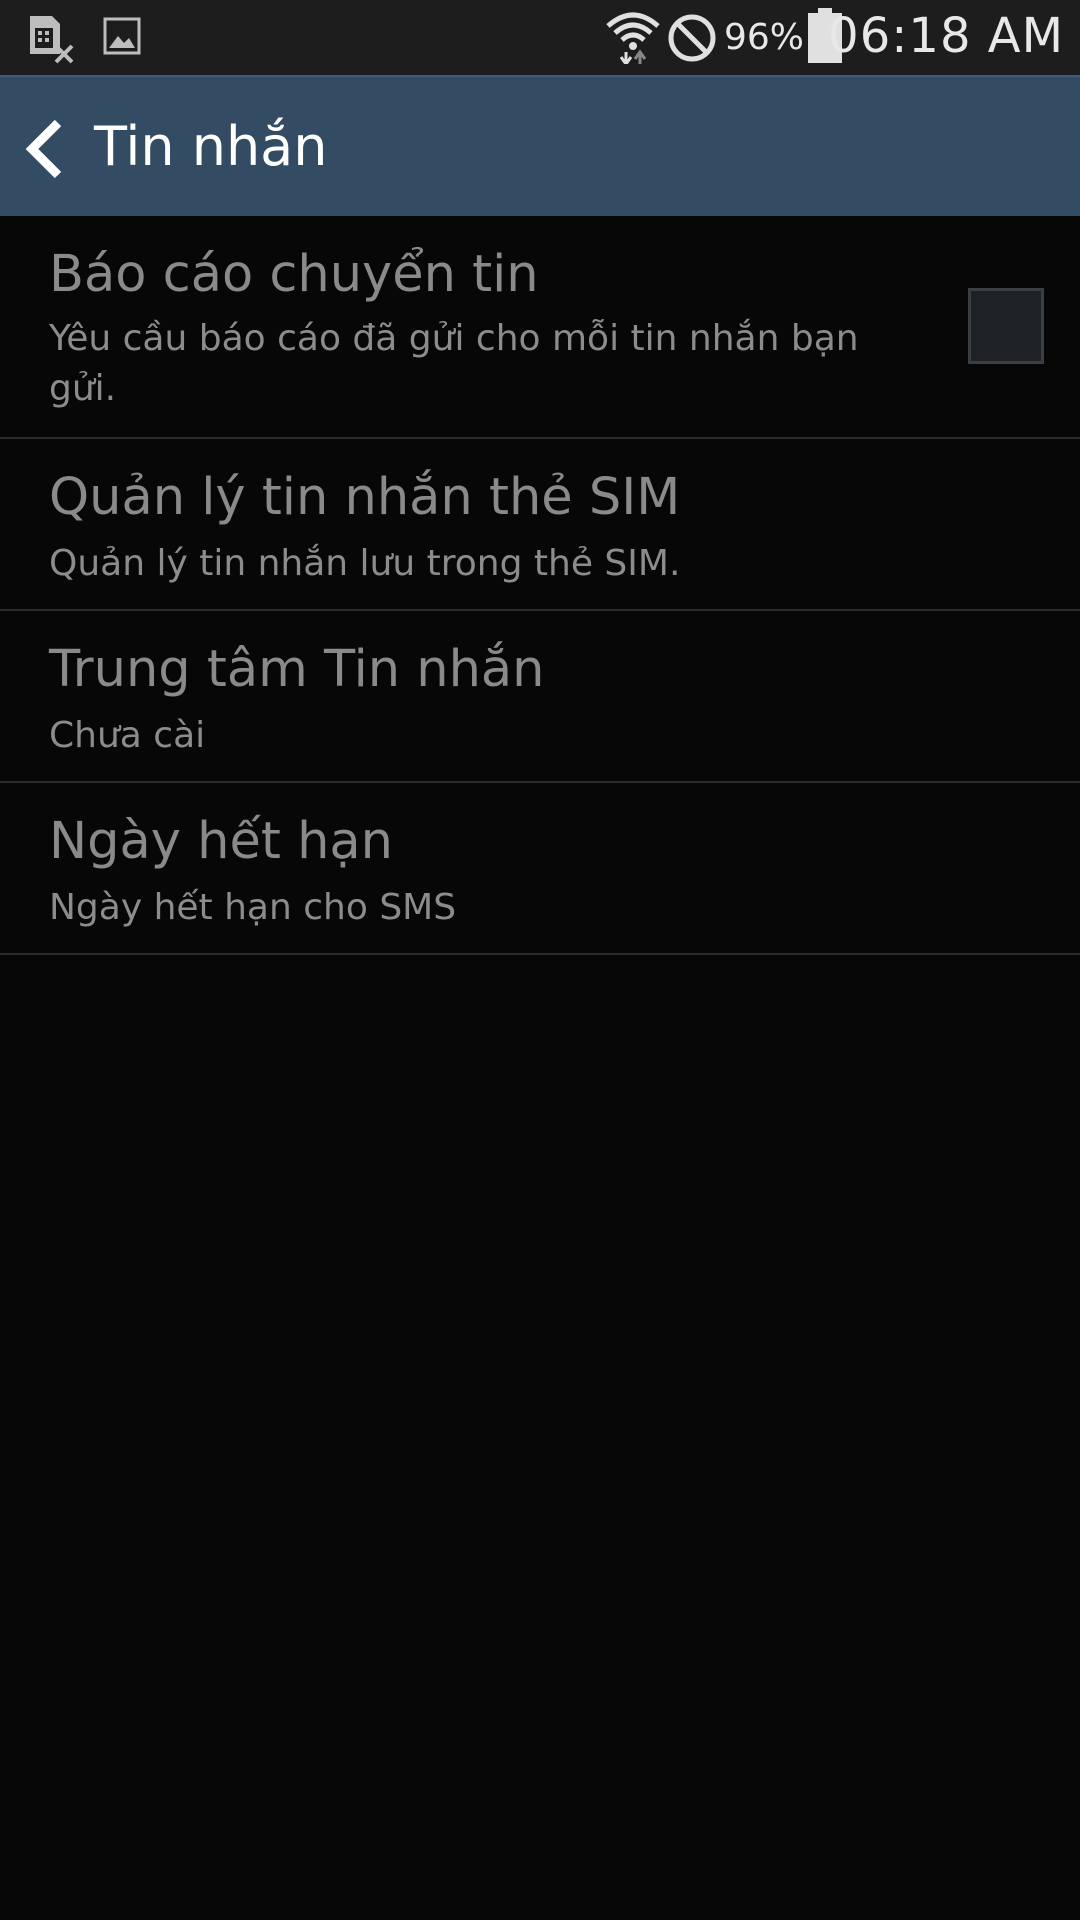  Describe the element at coordinates (50, 149) in the screenshot. I see `chevron-left-icon` at that location.